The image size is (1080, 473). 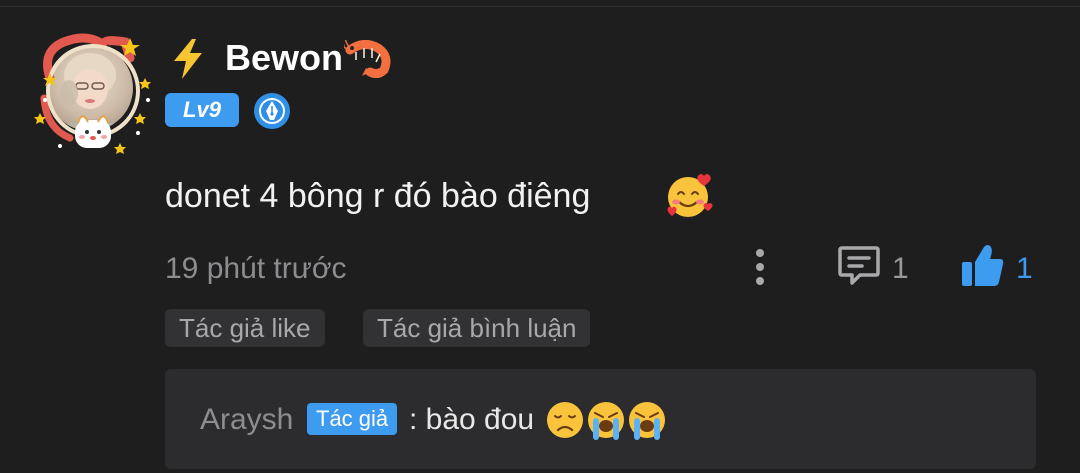 I want to click on comment-bubble-icon, so click(x=859, y=266).